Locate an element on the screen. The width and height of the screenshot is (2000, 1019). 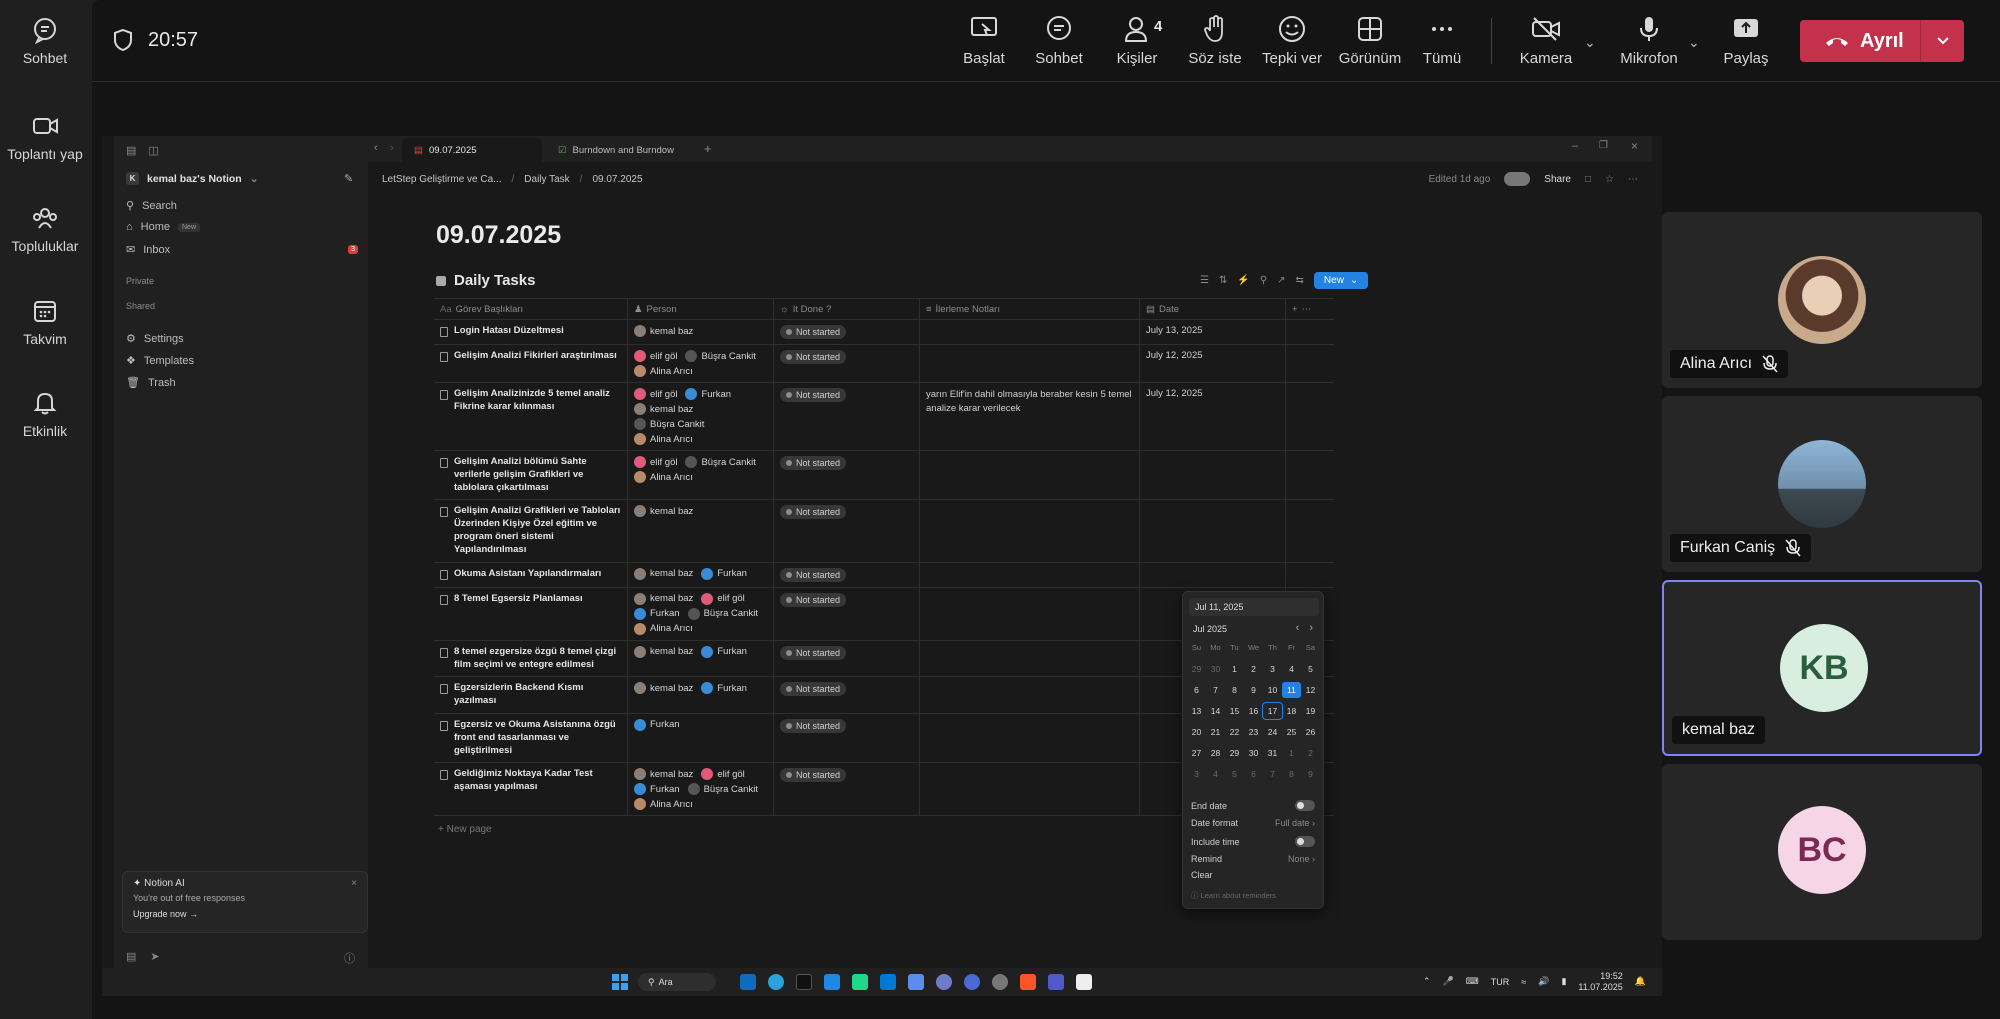
chevron-left-icon: ‹ is located at coordinates (1298, 628).